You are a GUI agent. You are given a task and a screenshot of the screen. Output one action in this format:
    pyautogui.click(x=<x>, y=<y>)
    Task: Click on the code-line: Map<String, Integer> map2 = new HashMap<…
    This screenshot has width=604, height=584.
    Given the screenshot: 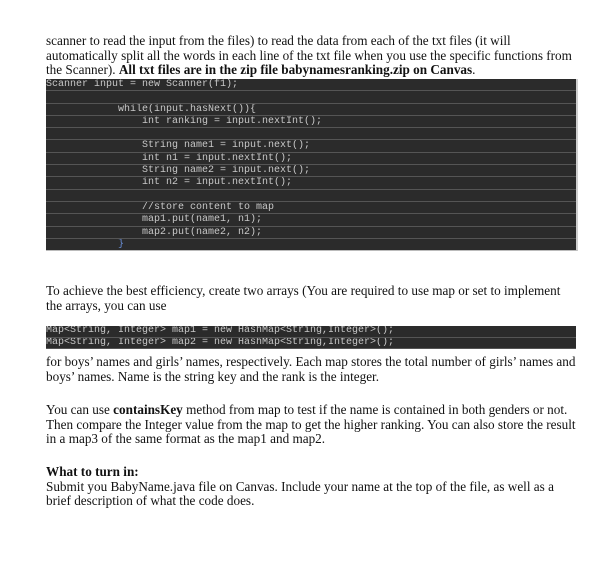 What is the action you would take?
    pyautogui.click(x=311, y=343)
    